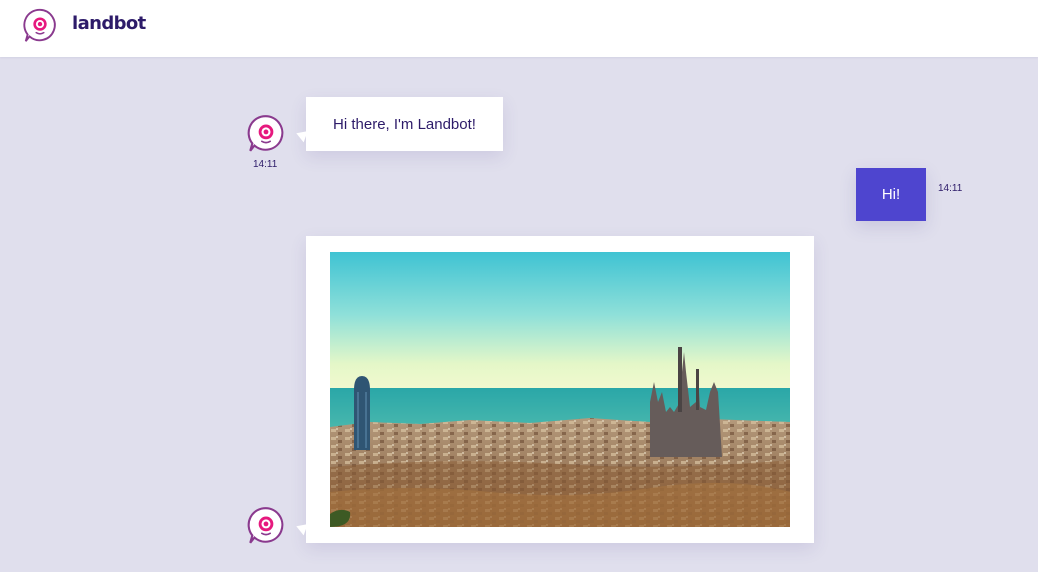  What do you see at coordinates (109, 23) in the screenshot?
I see `brand-name: landbot` at bounding box center [109, 23].